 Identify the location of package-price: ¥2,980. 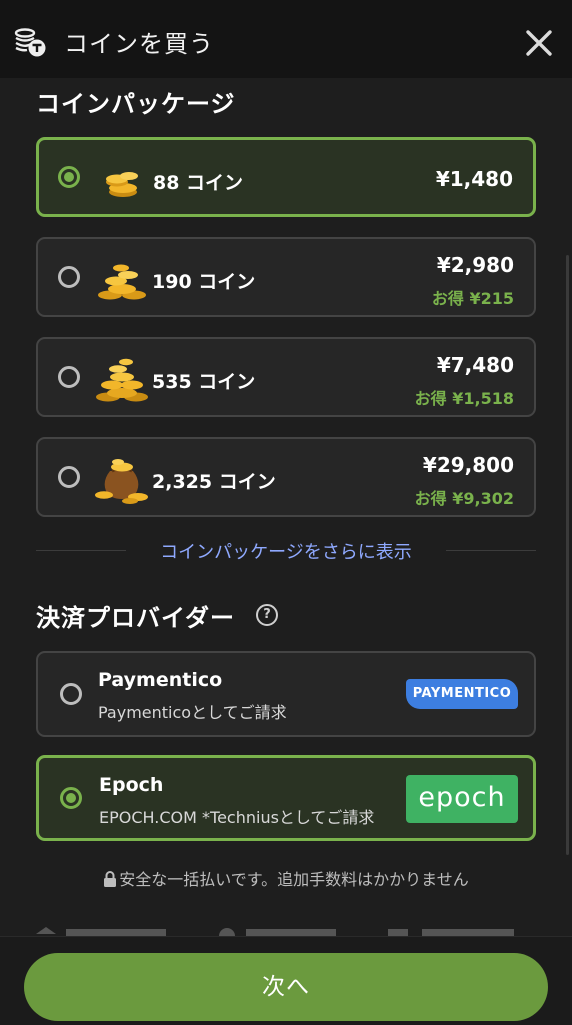
(475, 265).